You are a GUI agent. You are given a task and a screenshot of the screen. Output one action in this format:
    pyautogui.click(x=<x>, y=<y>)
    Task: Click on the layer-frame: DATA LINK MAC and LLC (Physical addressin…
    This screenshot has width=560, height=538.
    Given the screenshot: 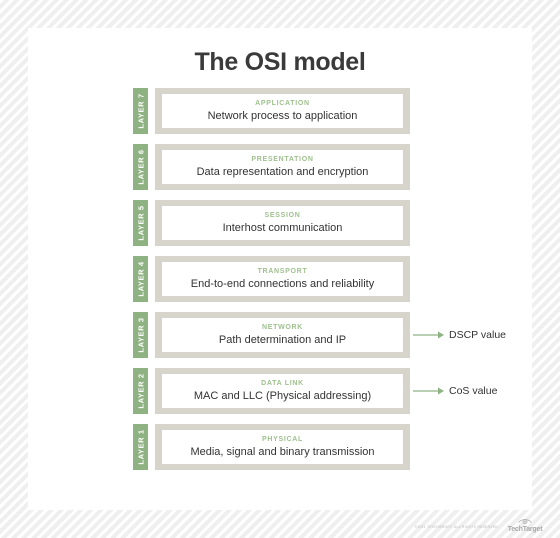 What is the action you would take?
    pyautogui.click(x=282, y=391)
    